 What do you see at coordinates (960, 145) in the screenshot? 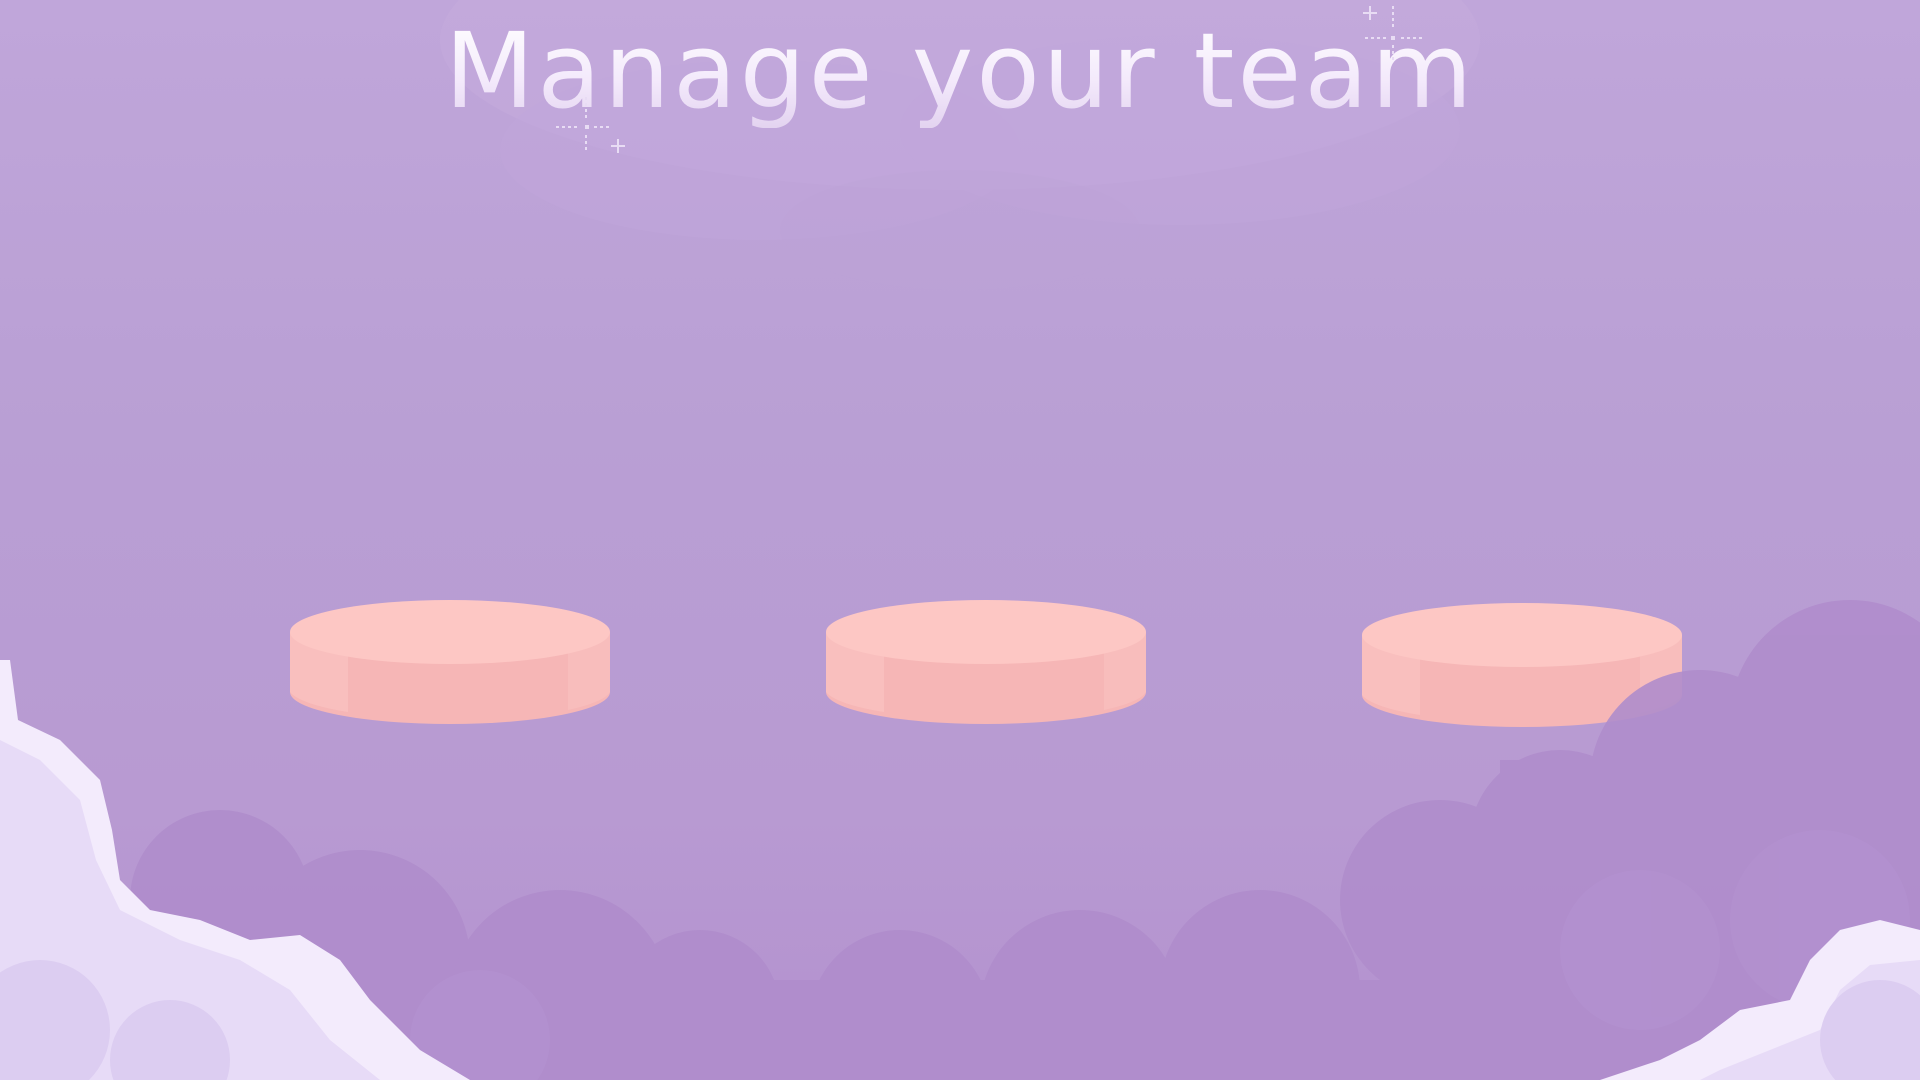
I see `upper-cloud-layer` at bounding box center [960, 145].